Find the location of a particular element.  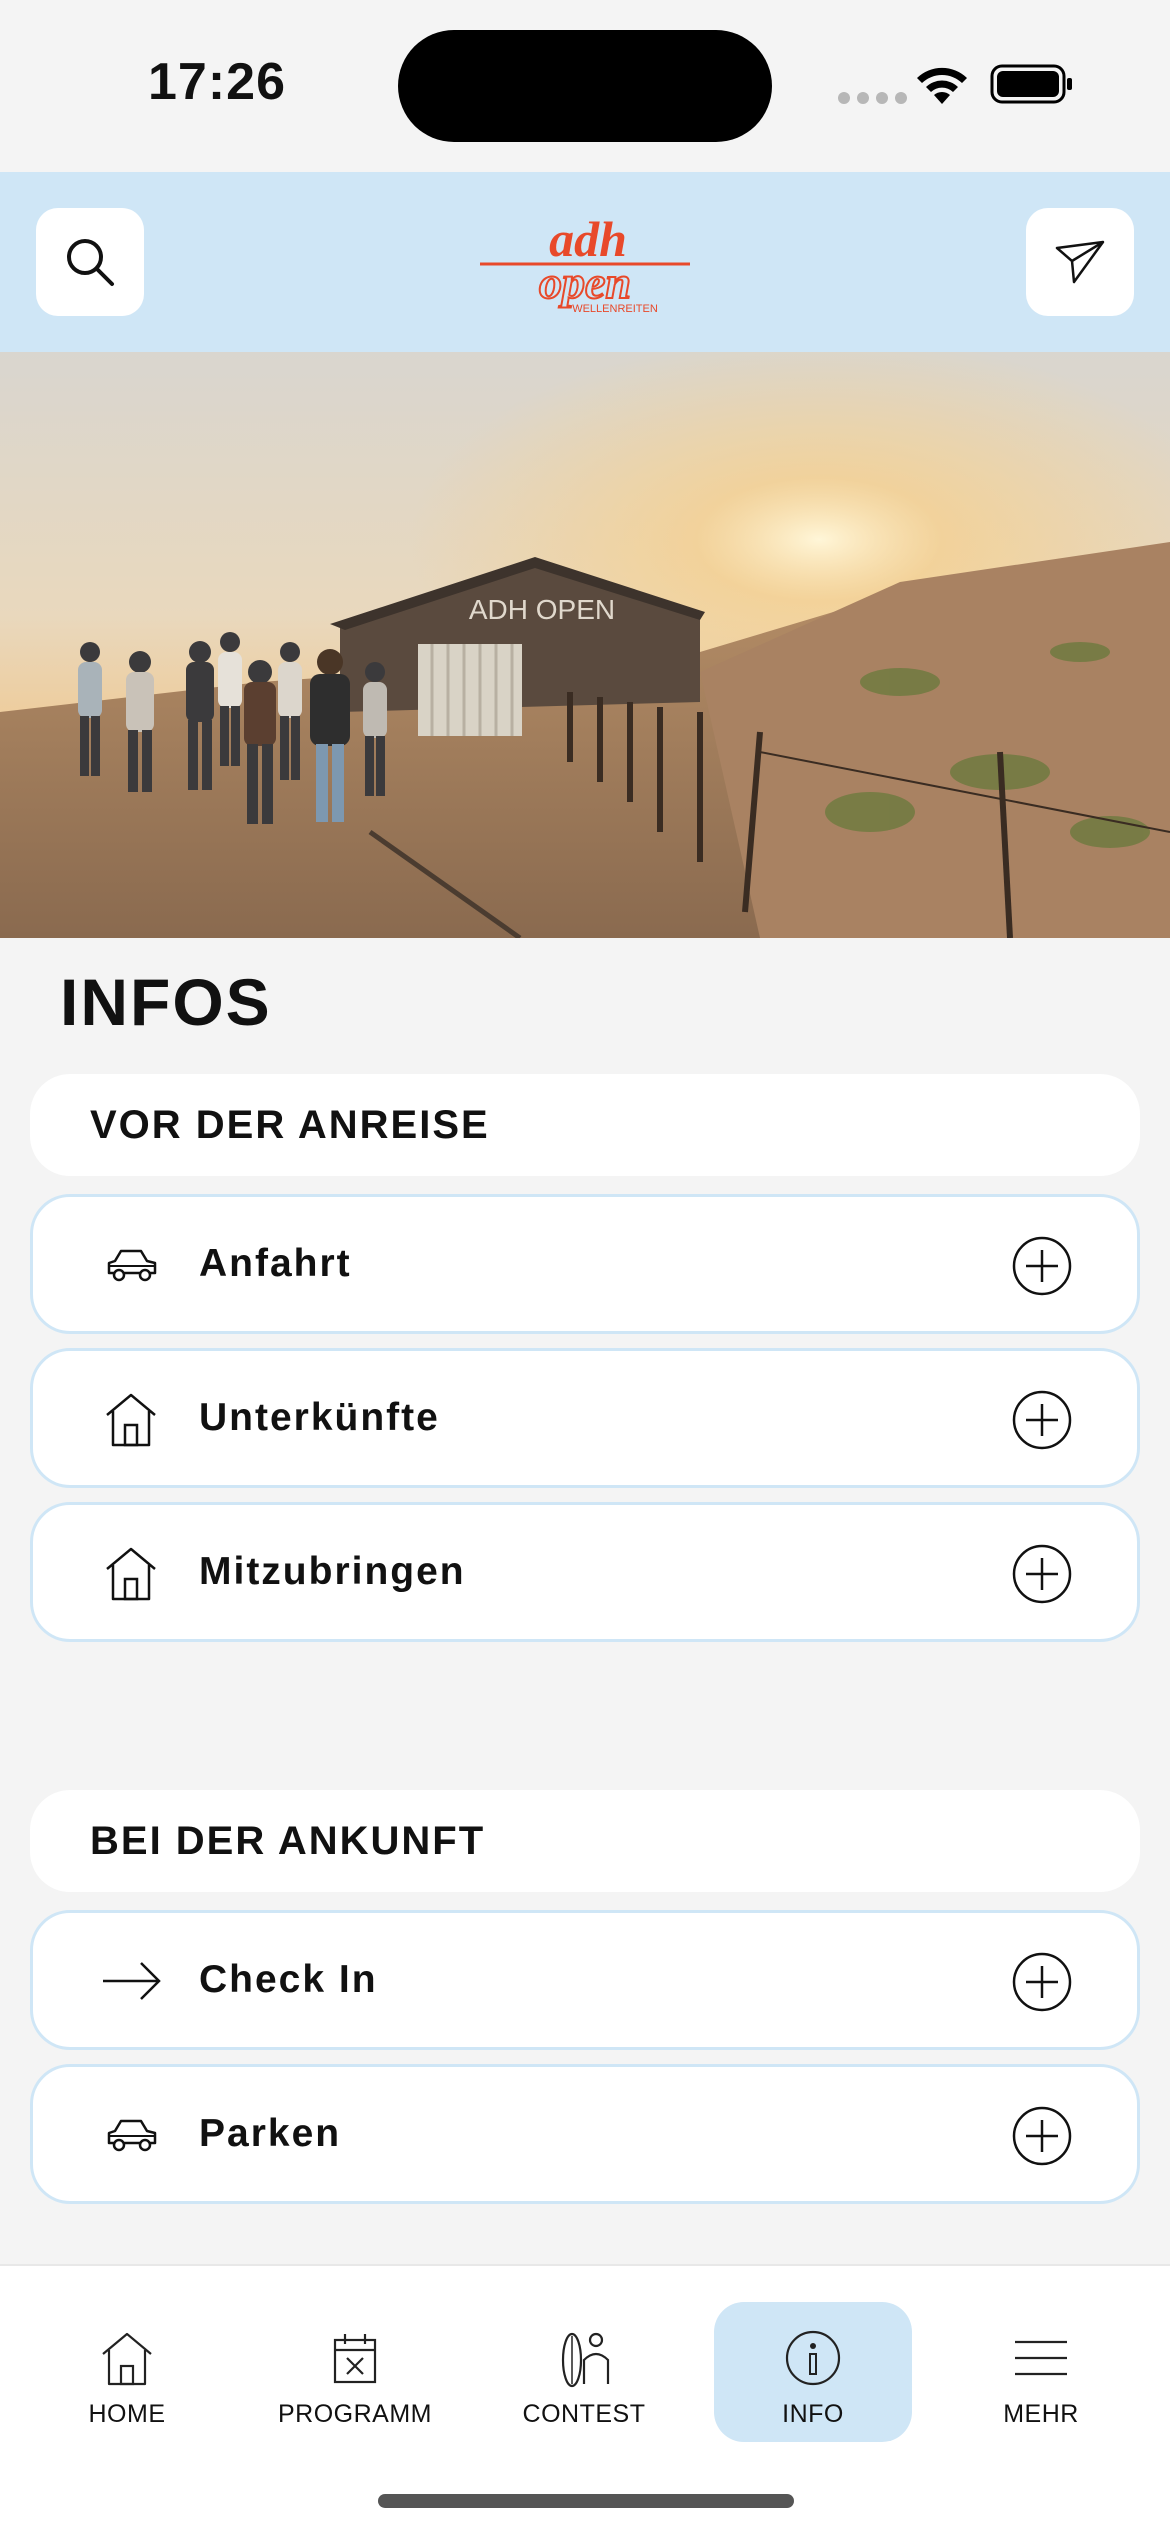

accordion-label: Check In is located at coordinates (288, 1979).